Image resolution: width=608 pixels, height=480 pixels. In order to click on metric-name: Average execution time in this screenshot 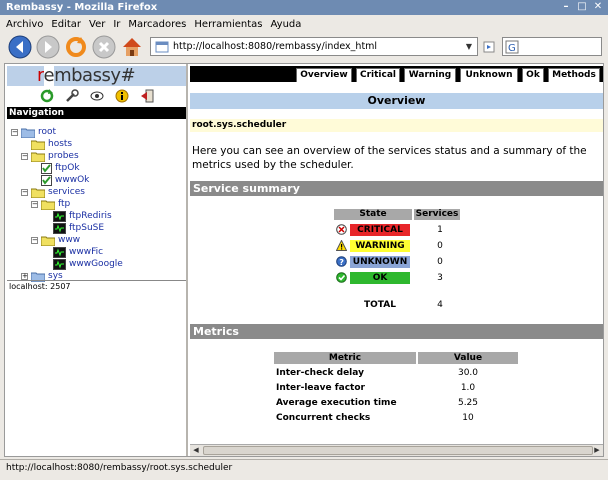, I will do `click(336, 403)`.